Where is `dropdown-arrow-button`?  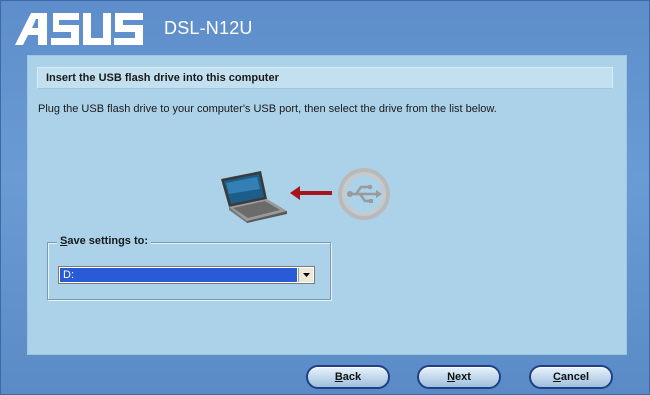
dropdown-arrow-button is located at coordinates (305, 275).